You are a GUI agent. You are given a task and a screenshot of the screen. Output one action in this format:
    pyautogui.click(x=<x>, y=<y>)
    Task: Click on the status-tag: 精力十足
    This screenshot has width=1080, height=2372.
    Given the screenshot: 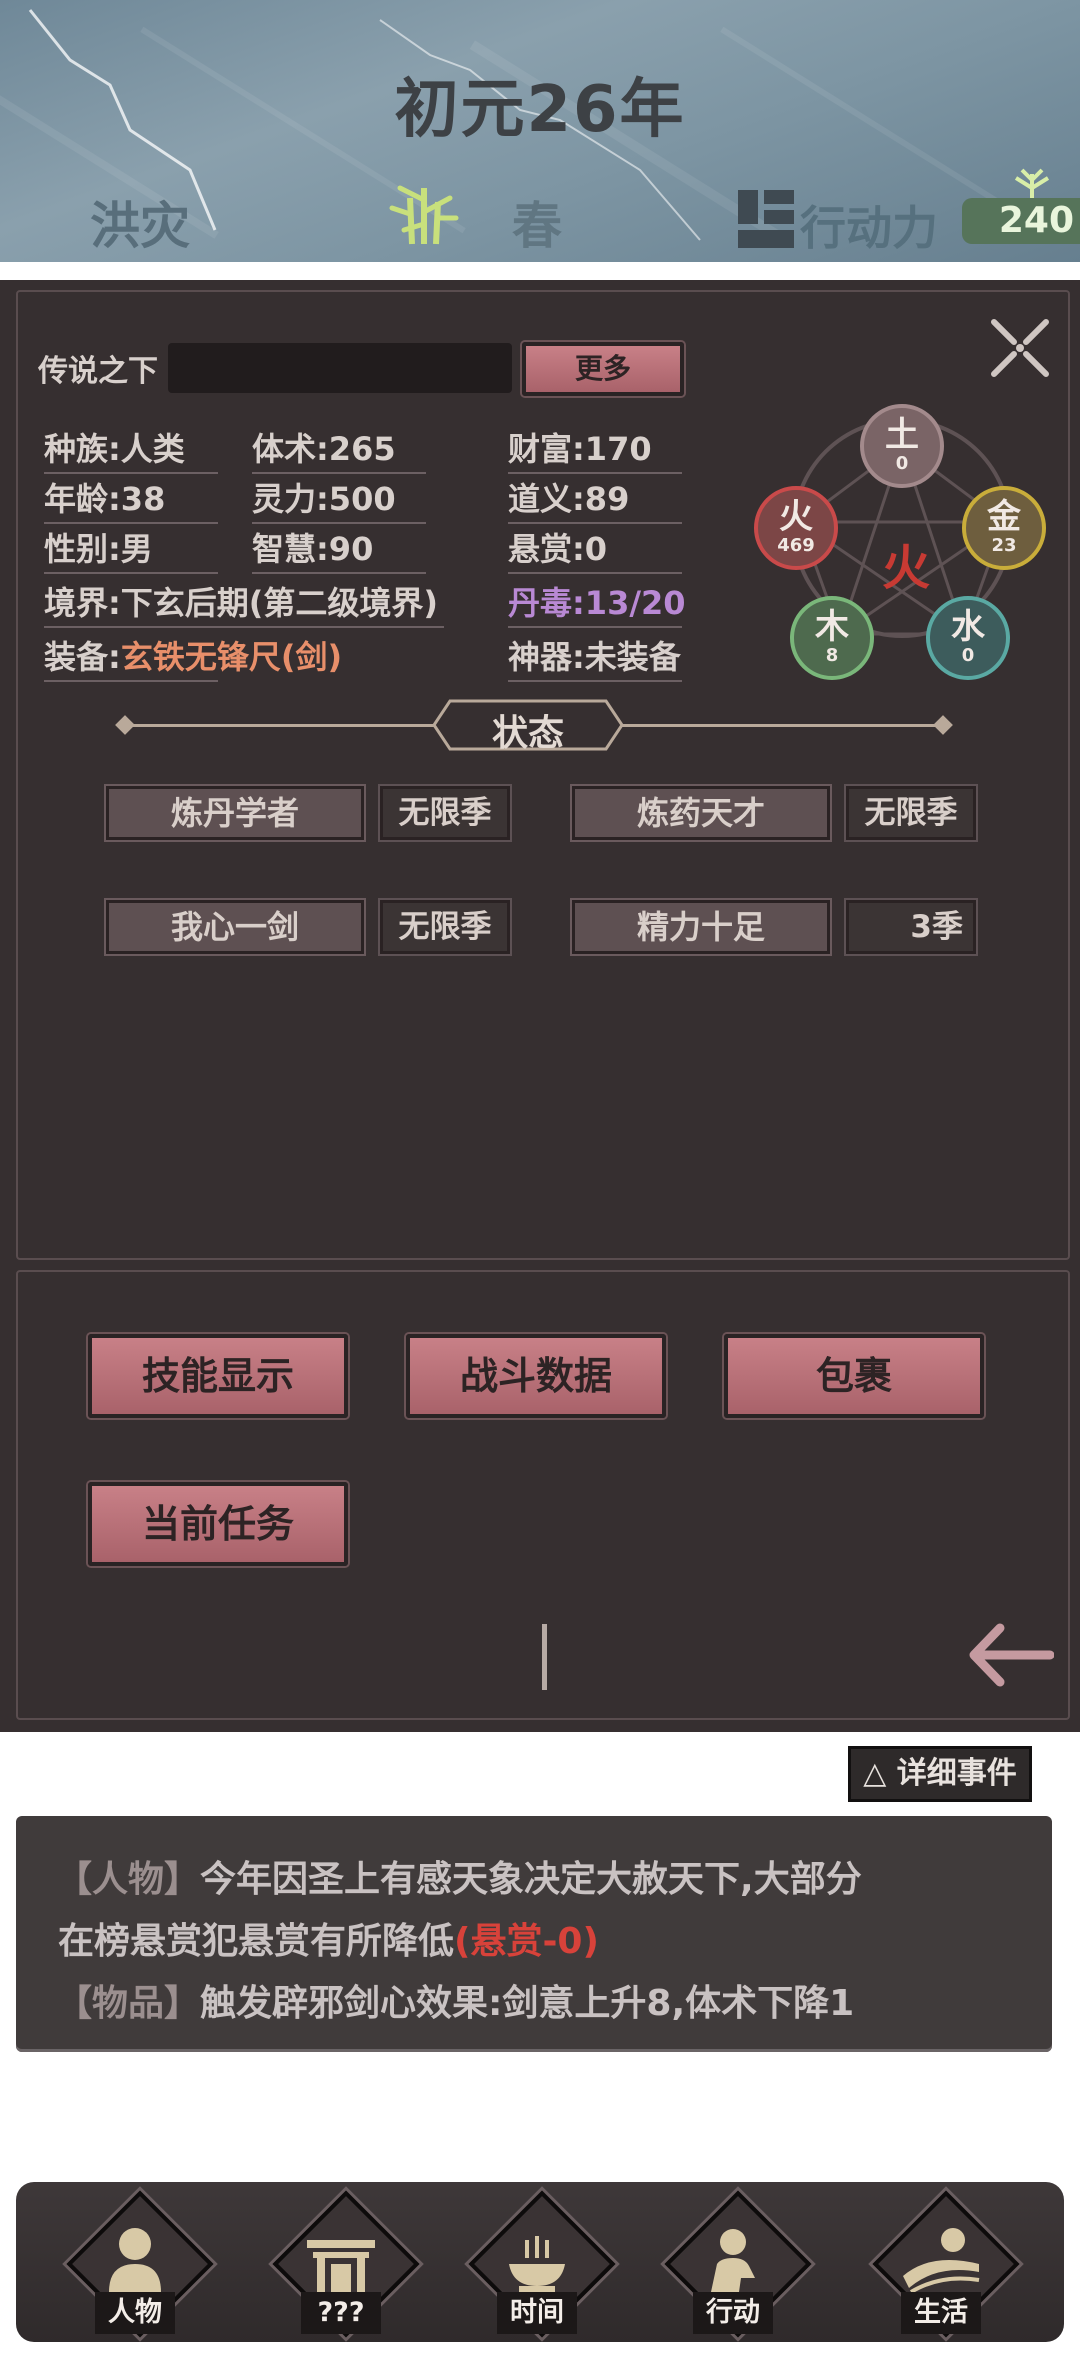 What is the action you would take?
    pyautogui.click(x=701, y=927)
    